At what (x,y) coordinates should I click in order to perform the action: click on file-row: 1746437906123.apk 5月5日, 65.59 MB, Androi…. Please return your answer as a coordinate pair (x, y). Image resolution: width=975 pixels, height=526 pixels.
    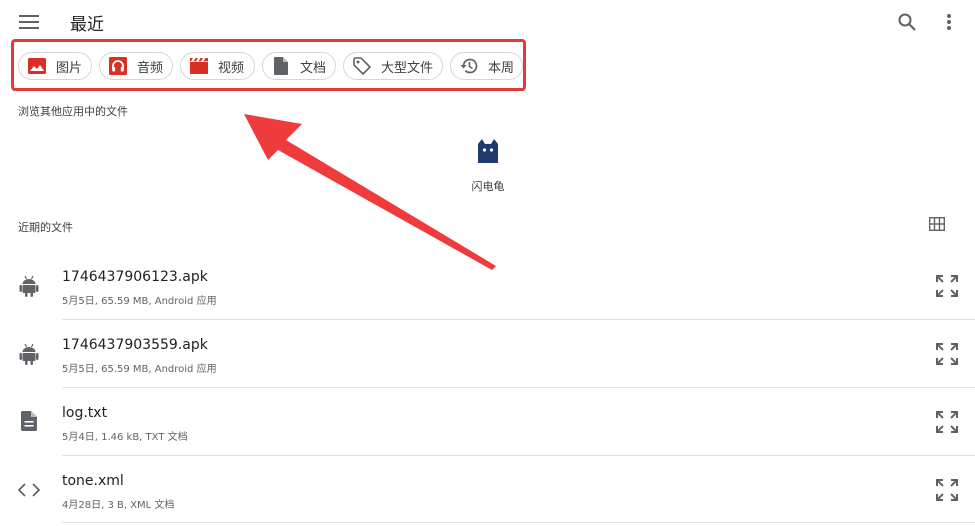
    Looking at the image, I should click on (487, 288).